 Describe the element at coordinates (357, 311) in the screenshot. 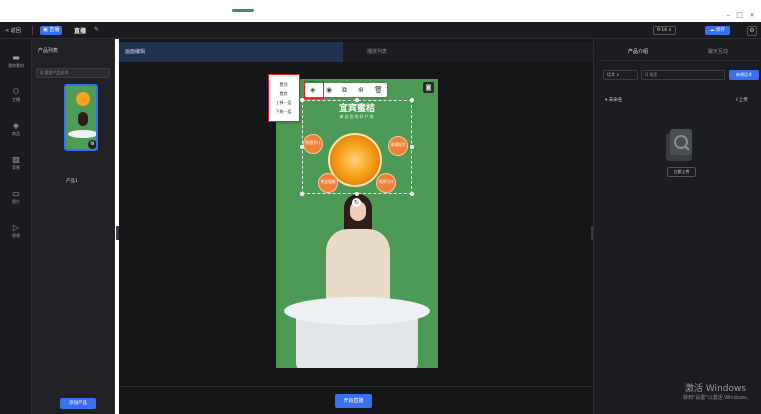

I see `table-top` at that location.